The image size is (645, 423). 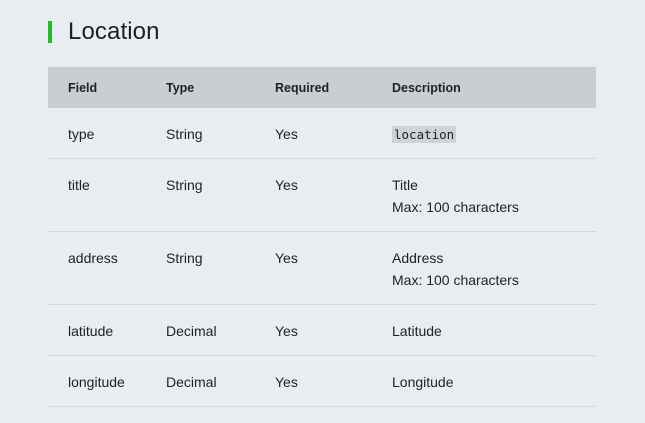 I want to click on section-heading: Location, so click(x=104, y=32).